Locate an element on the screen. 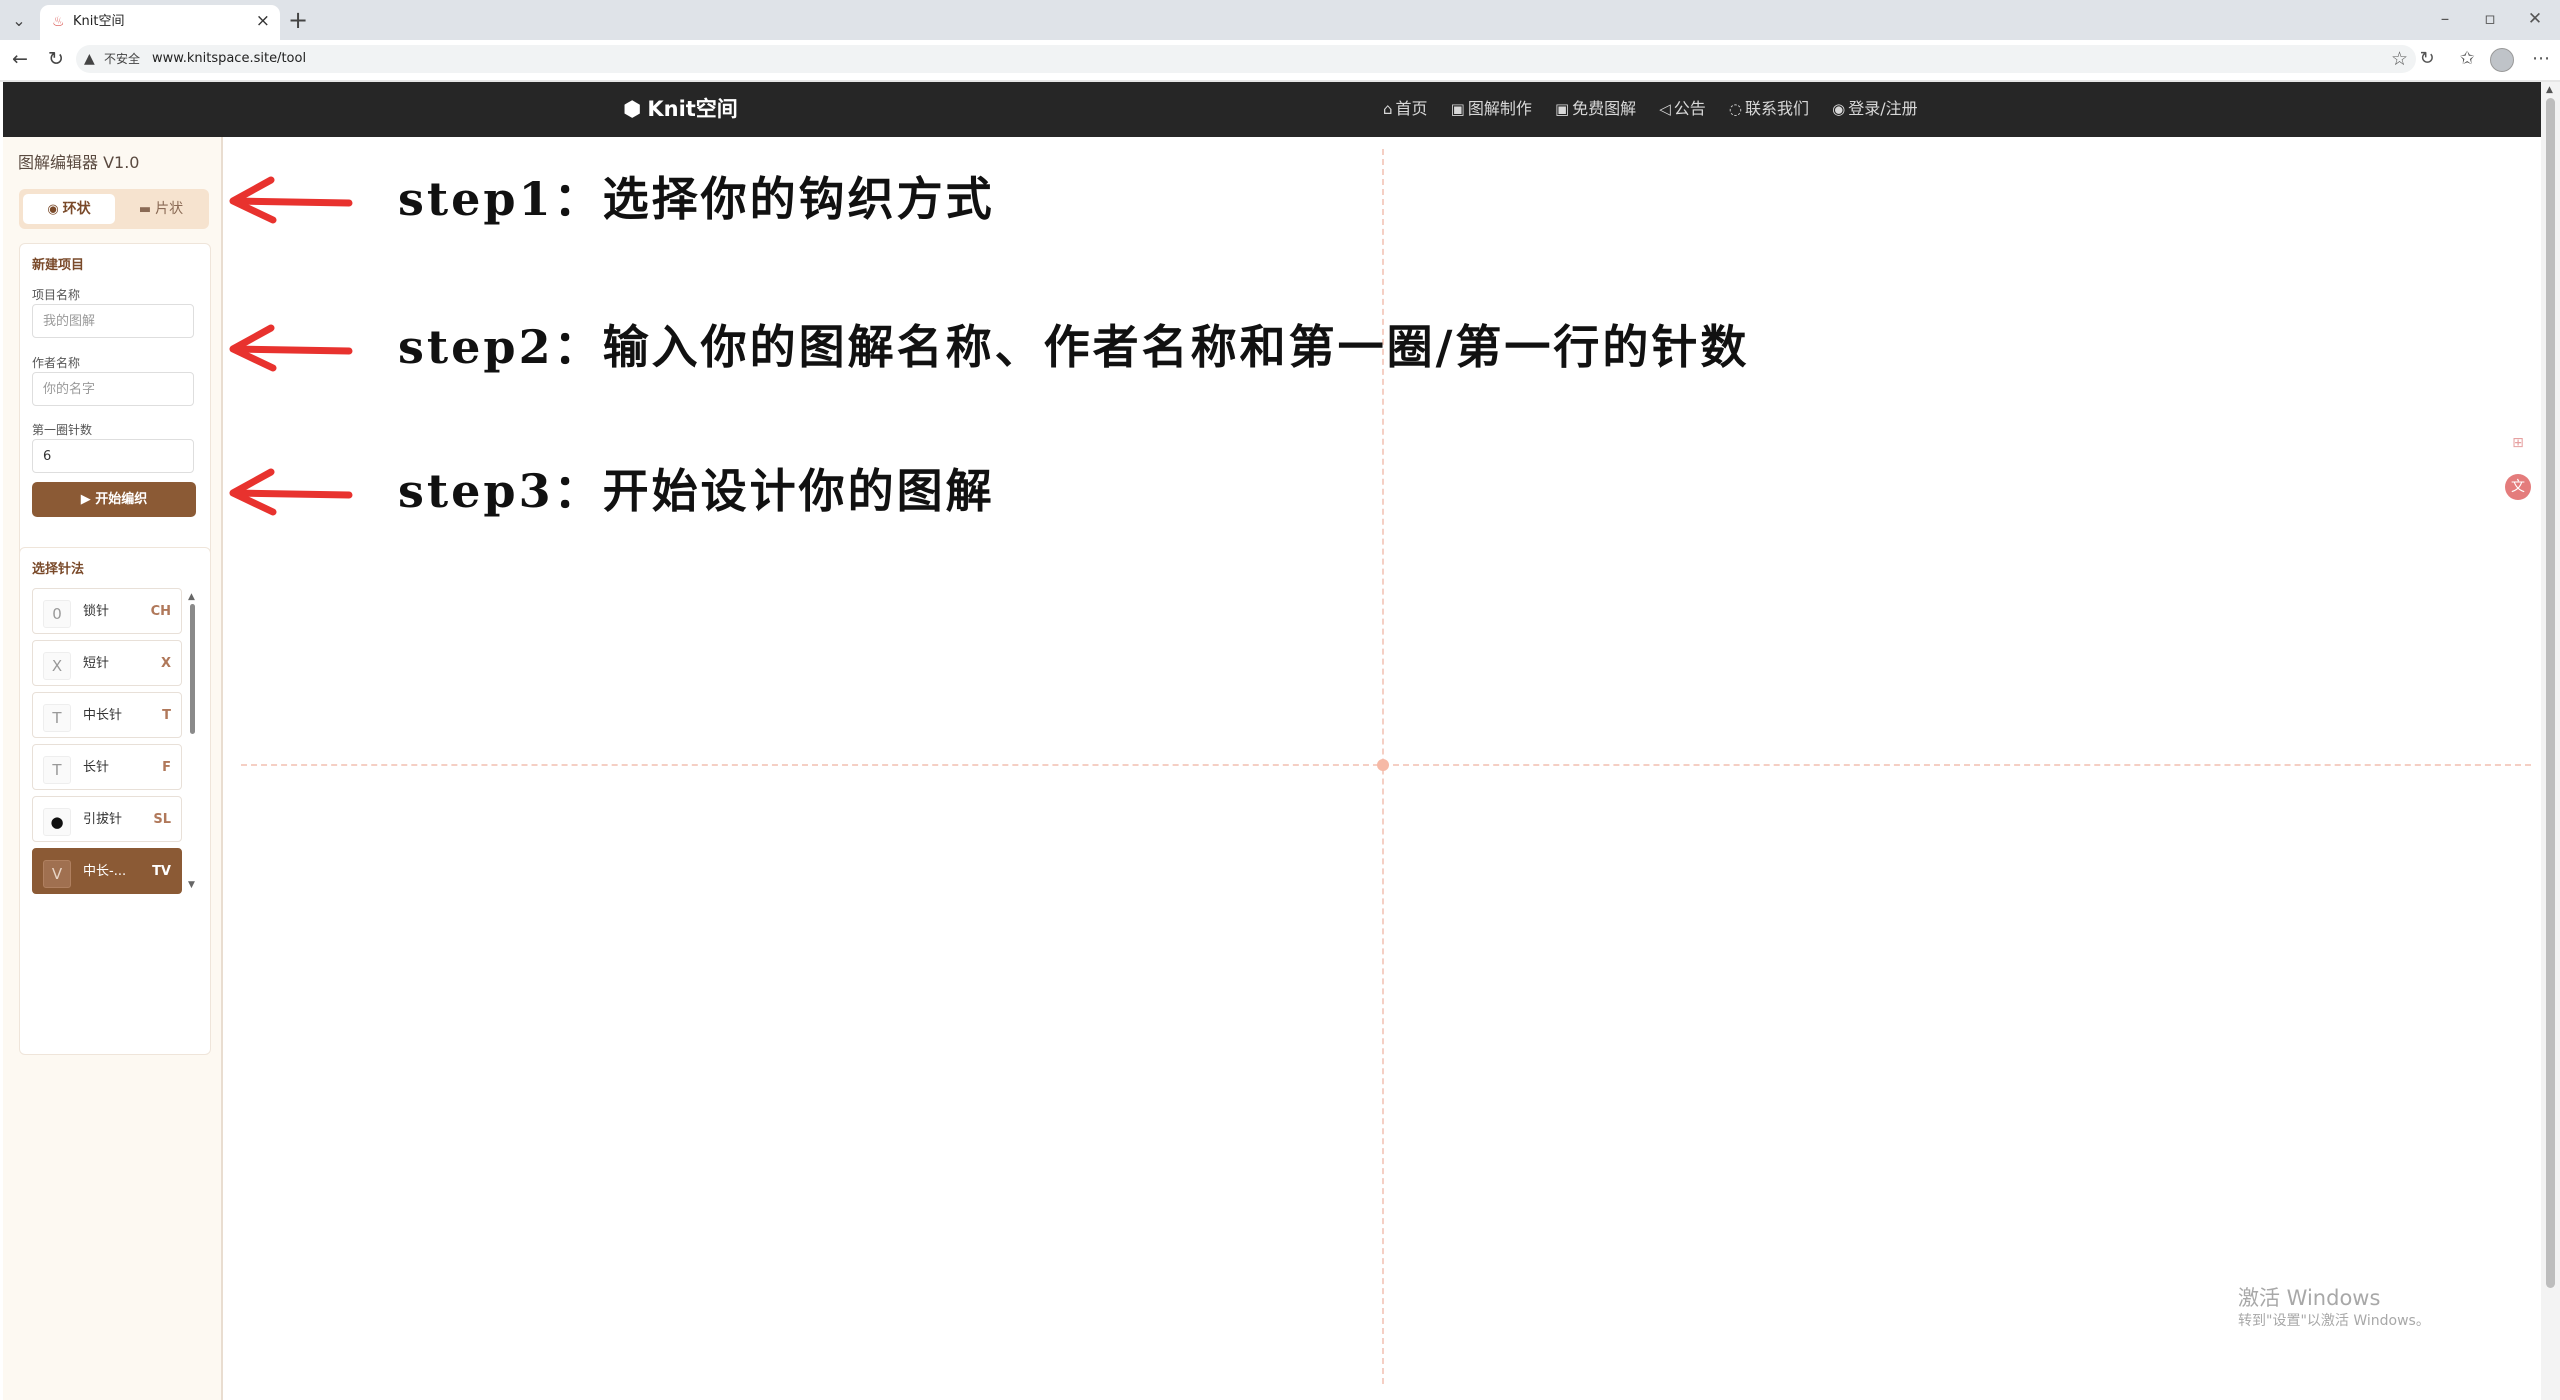 The image size is (2560, 1400). logo-text: Knit空间 is located at coordinates (692, 109).